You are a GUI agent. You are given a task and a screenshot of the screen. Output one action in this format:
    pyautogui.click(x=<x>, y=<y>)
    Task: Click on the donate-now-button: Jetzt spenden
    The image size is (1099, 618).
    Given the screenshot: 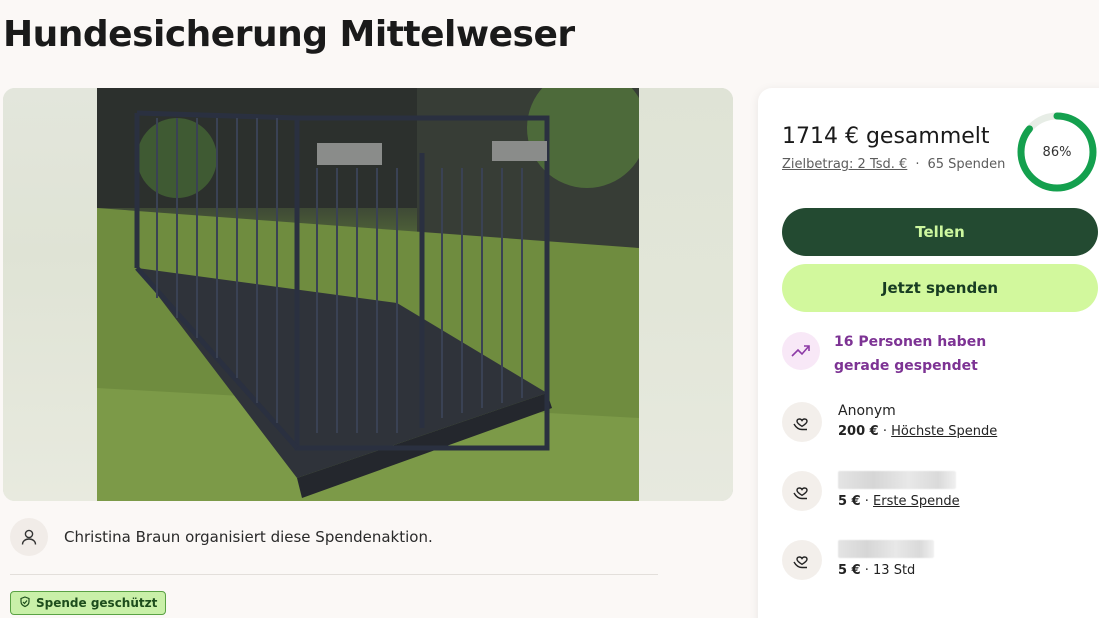 What is the action you would take?
    pyautogui.click(x=940, y=288)
    